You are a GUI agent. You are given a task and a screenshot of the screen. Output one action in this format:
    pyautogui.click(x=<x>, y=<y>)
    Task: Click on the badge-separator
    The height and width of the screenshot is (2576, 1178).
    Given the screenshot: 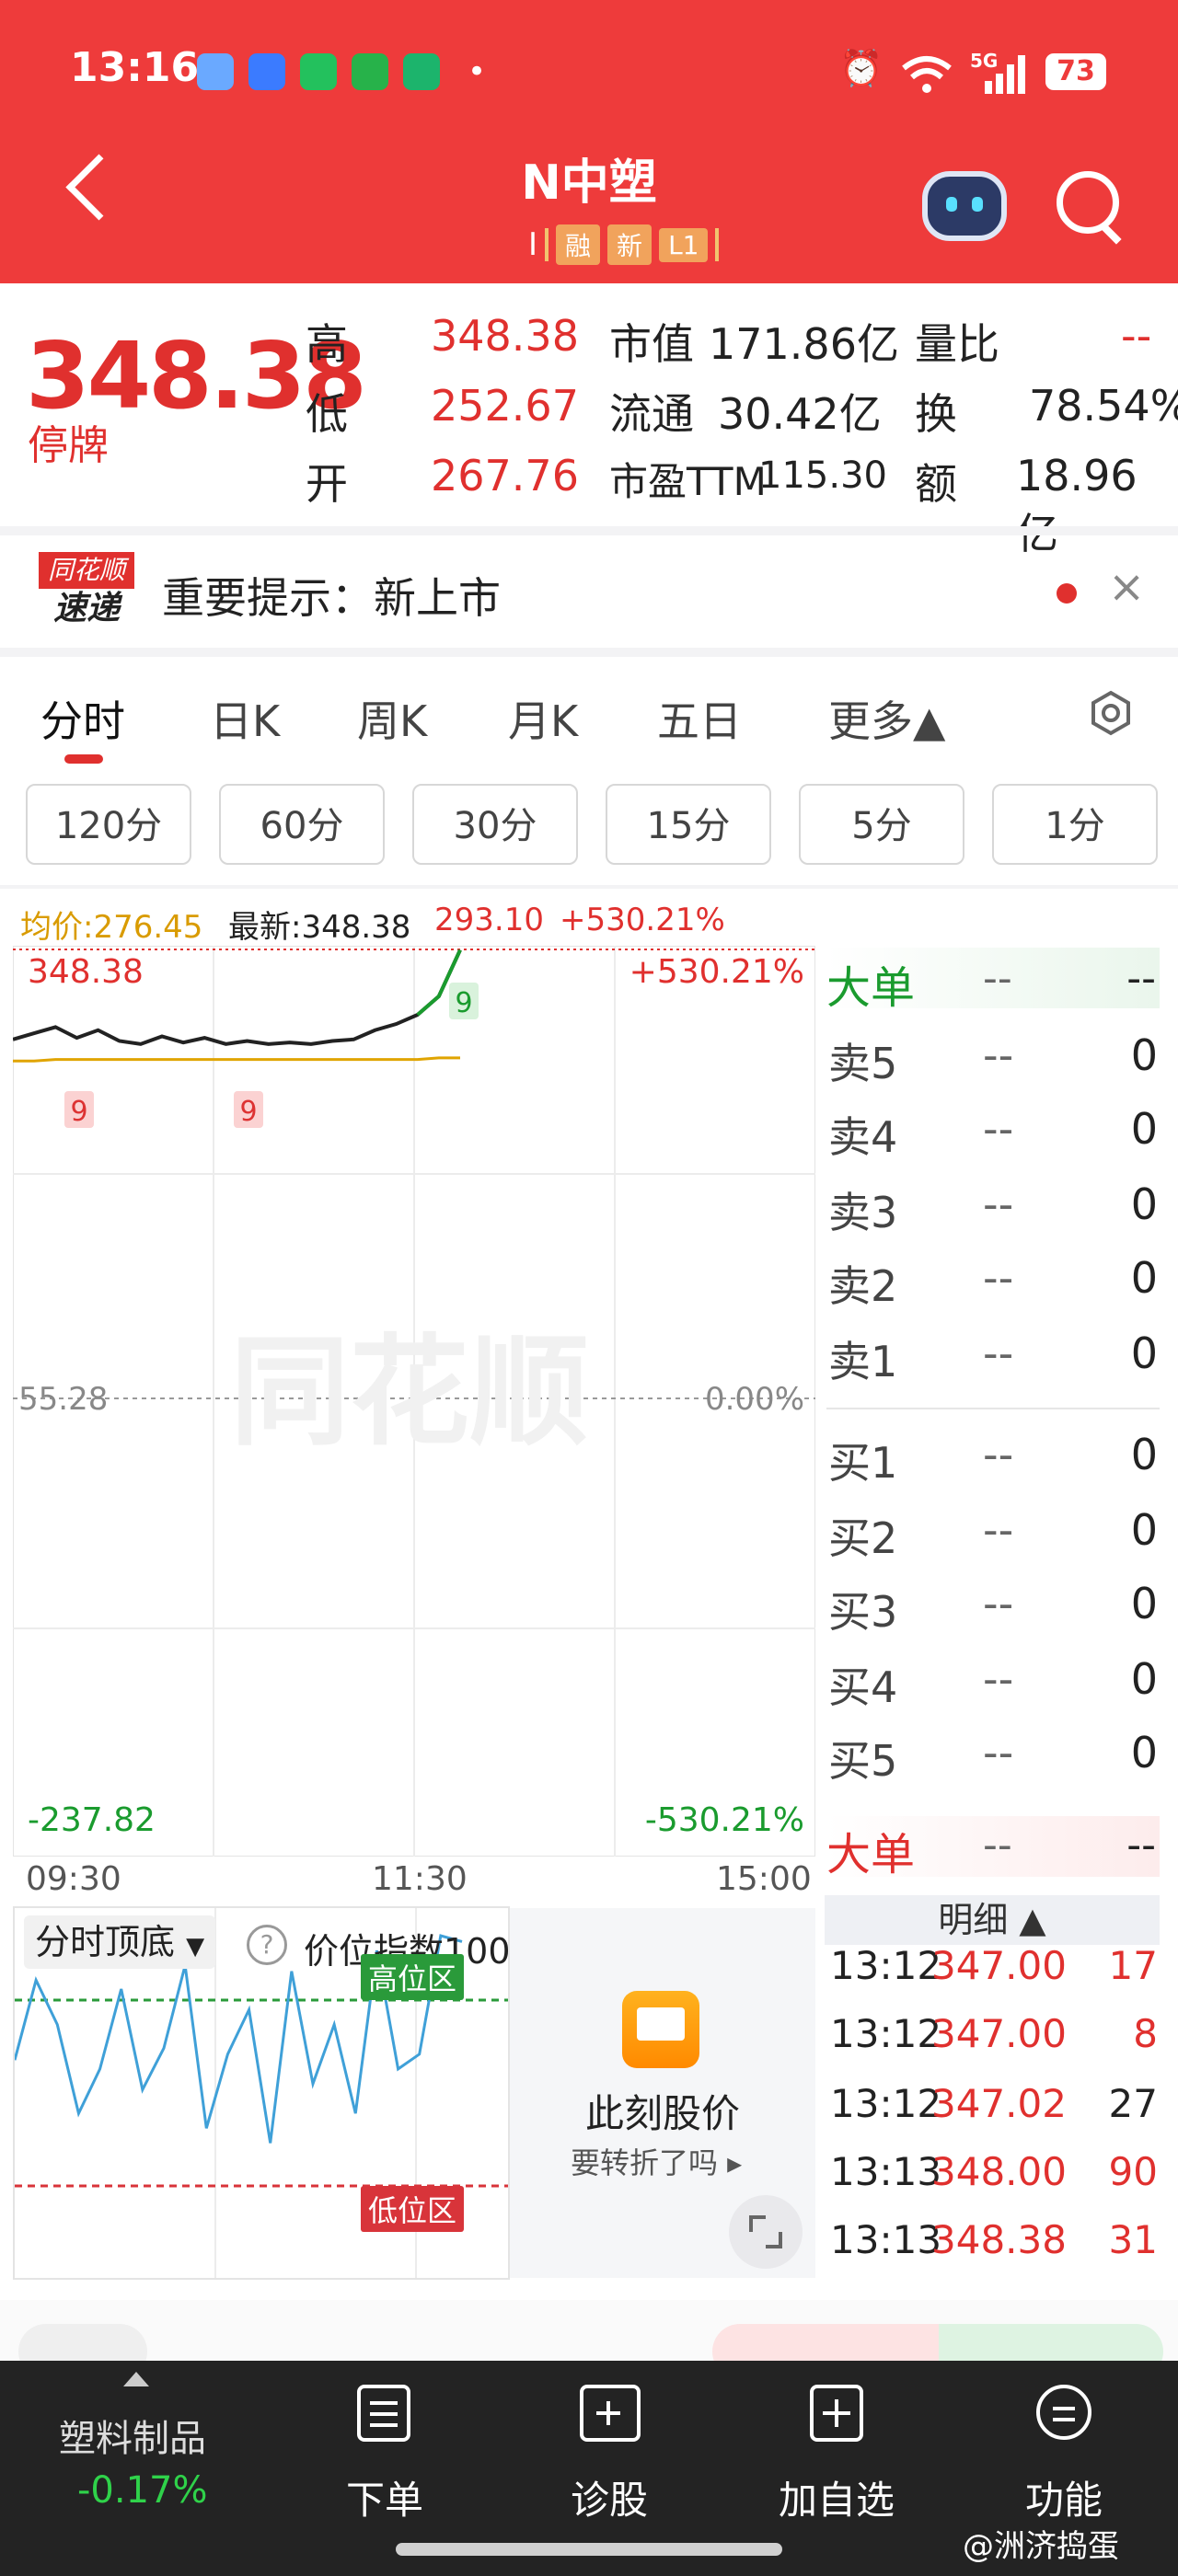 What is the action you would take?
    pyautogui.click(x=547, y=244)
    